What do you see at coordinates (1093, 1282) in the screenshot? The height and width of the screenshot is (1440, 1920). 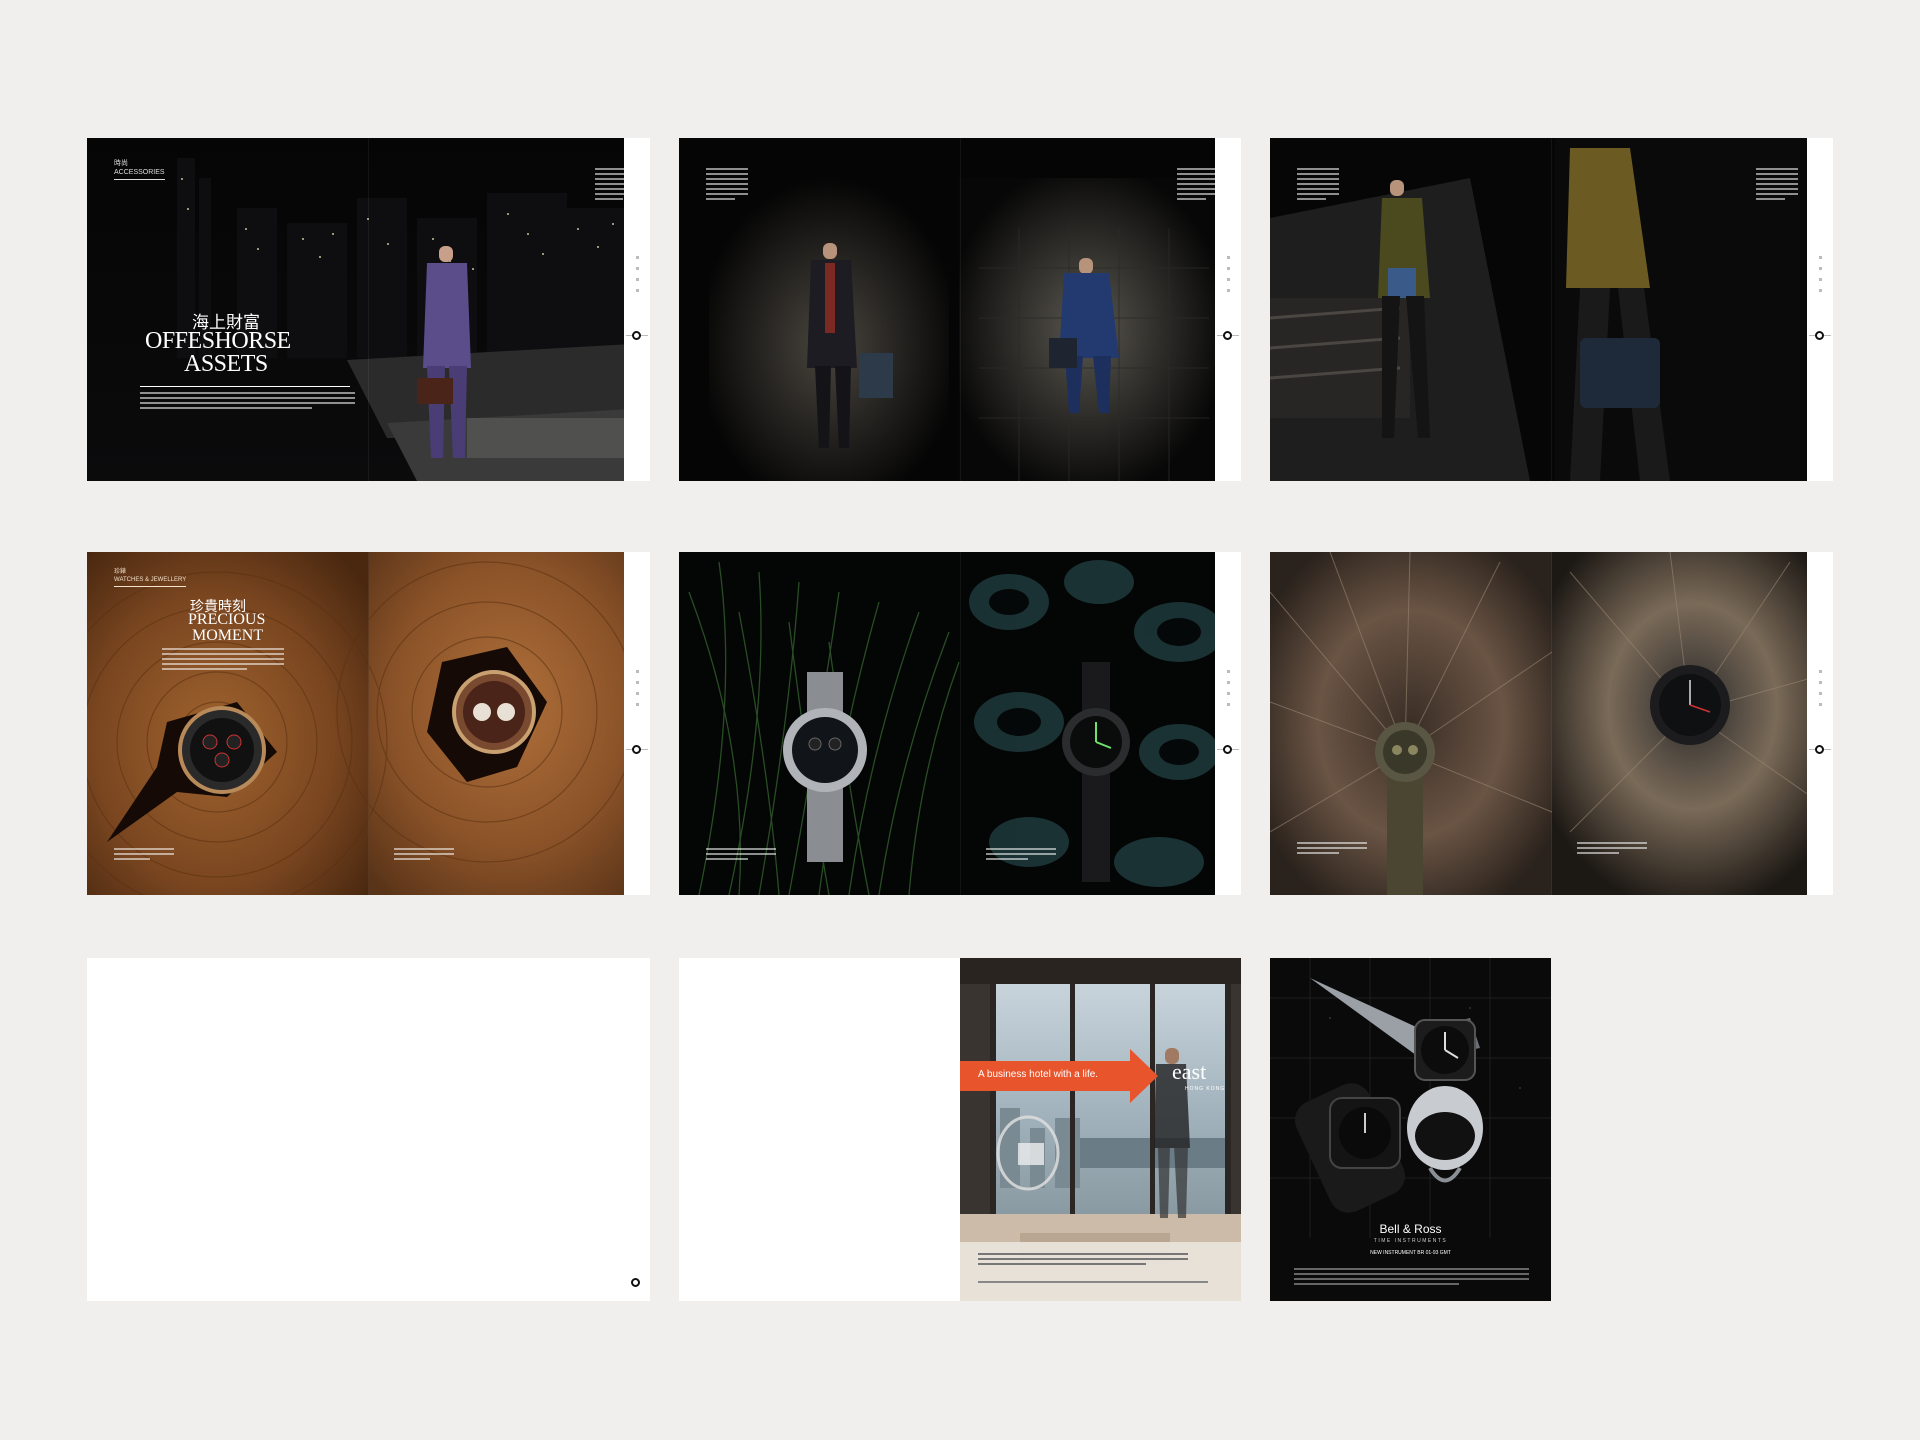 I see `ad-contact-text` at bounding box center [1093, 1282].